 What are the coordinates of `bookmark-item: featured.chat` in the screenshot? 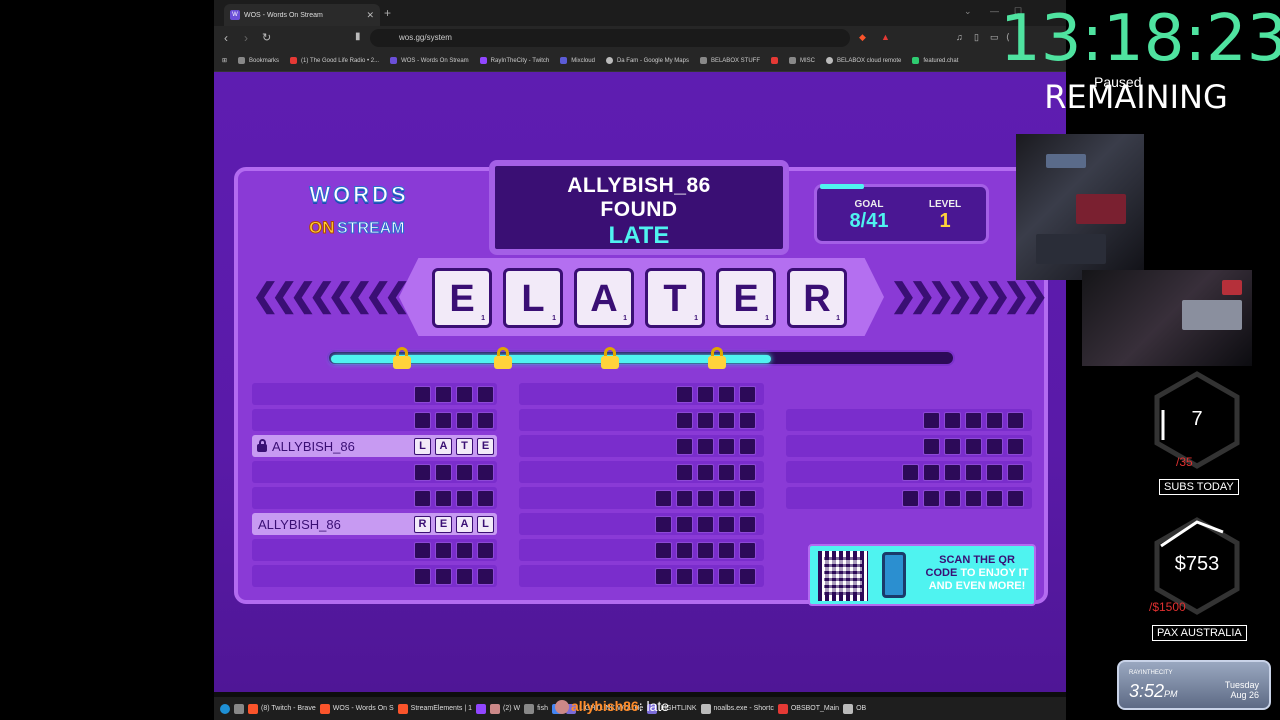 It's located at (935, 60).